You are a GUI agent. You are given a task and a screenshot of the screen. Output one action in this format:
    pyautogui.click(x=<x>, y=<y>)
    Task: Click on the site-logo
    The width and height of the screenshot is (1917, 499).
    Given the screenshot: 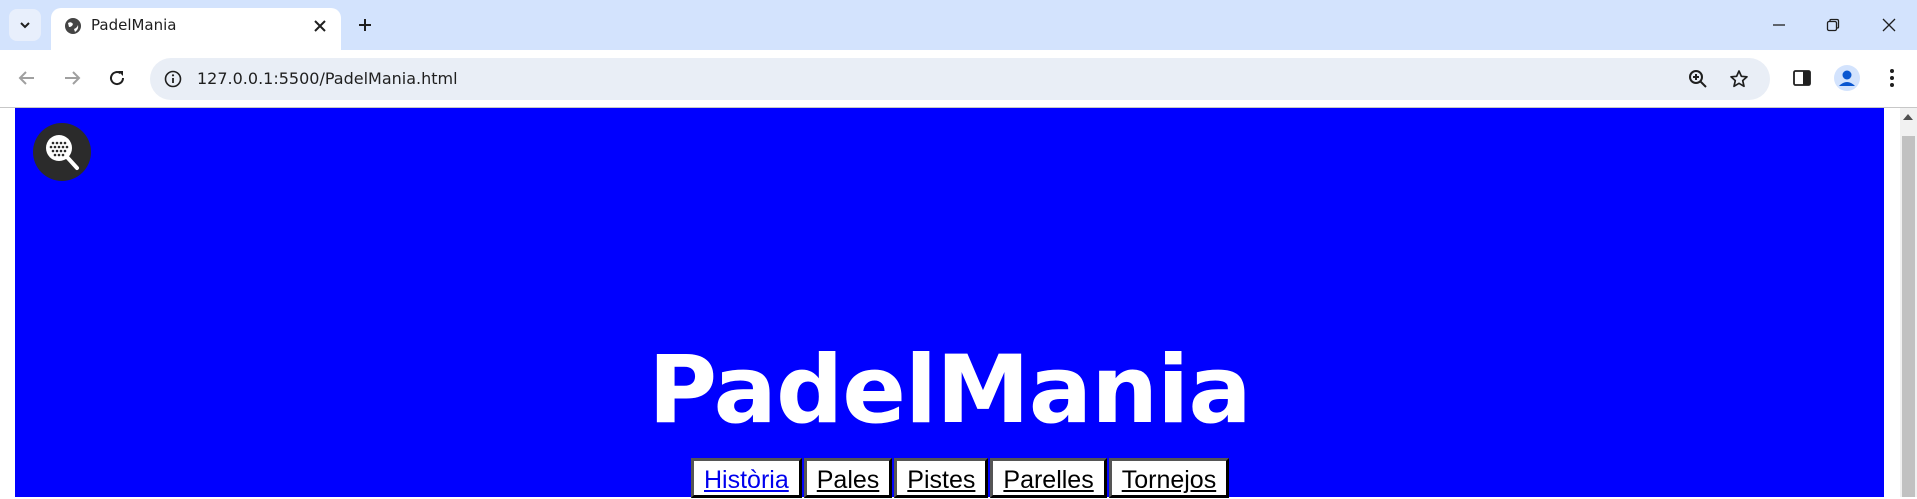 What is the action you would take?
    pyautogui.click(x=62, y=152)
    